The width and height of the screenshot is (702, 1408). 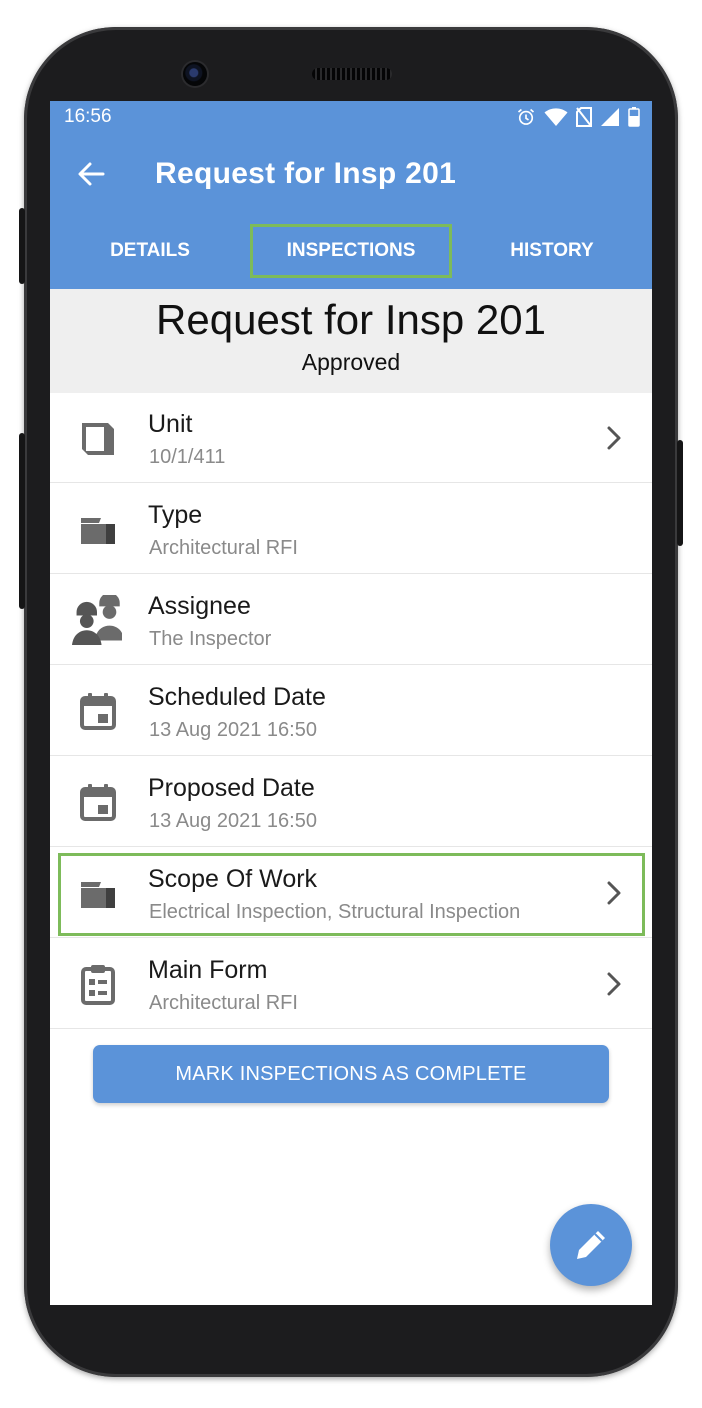 I want to click on mark-inspections-complete-button: MARK INSPECTIONS AS COMPLETE, so click(x=351, y=1074).